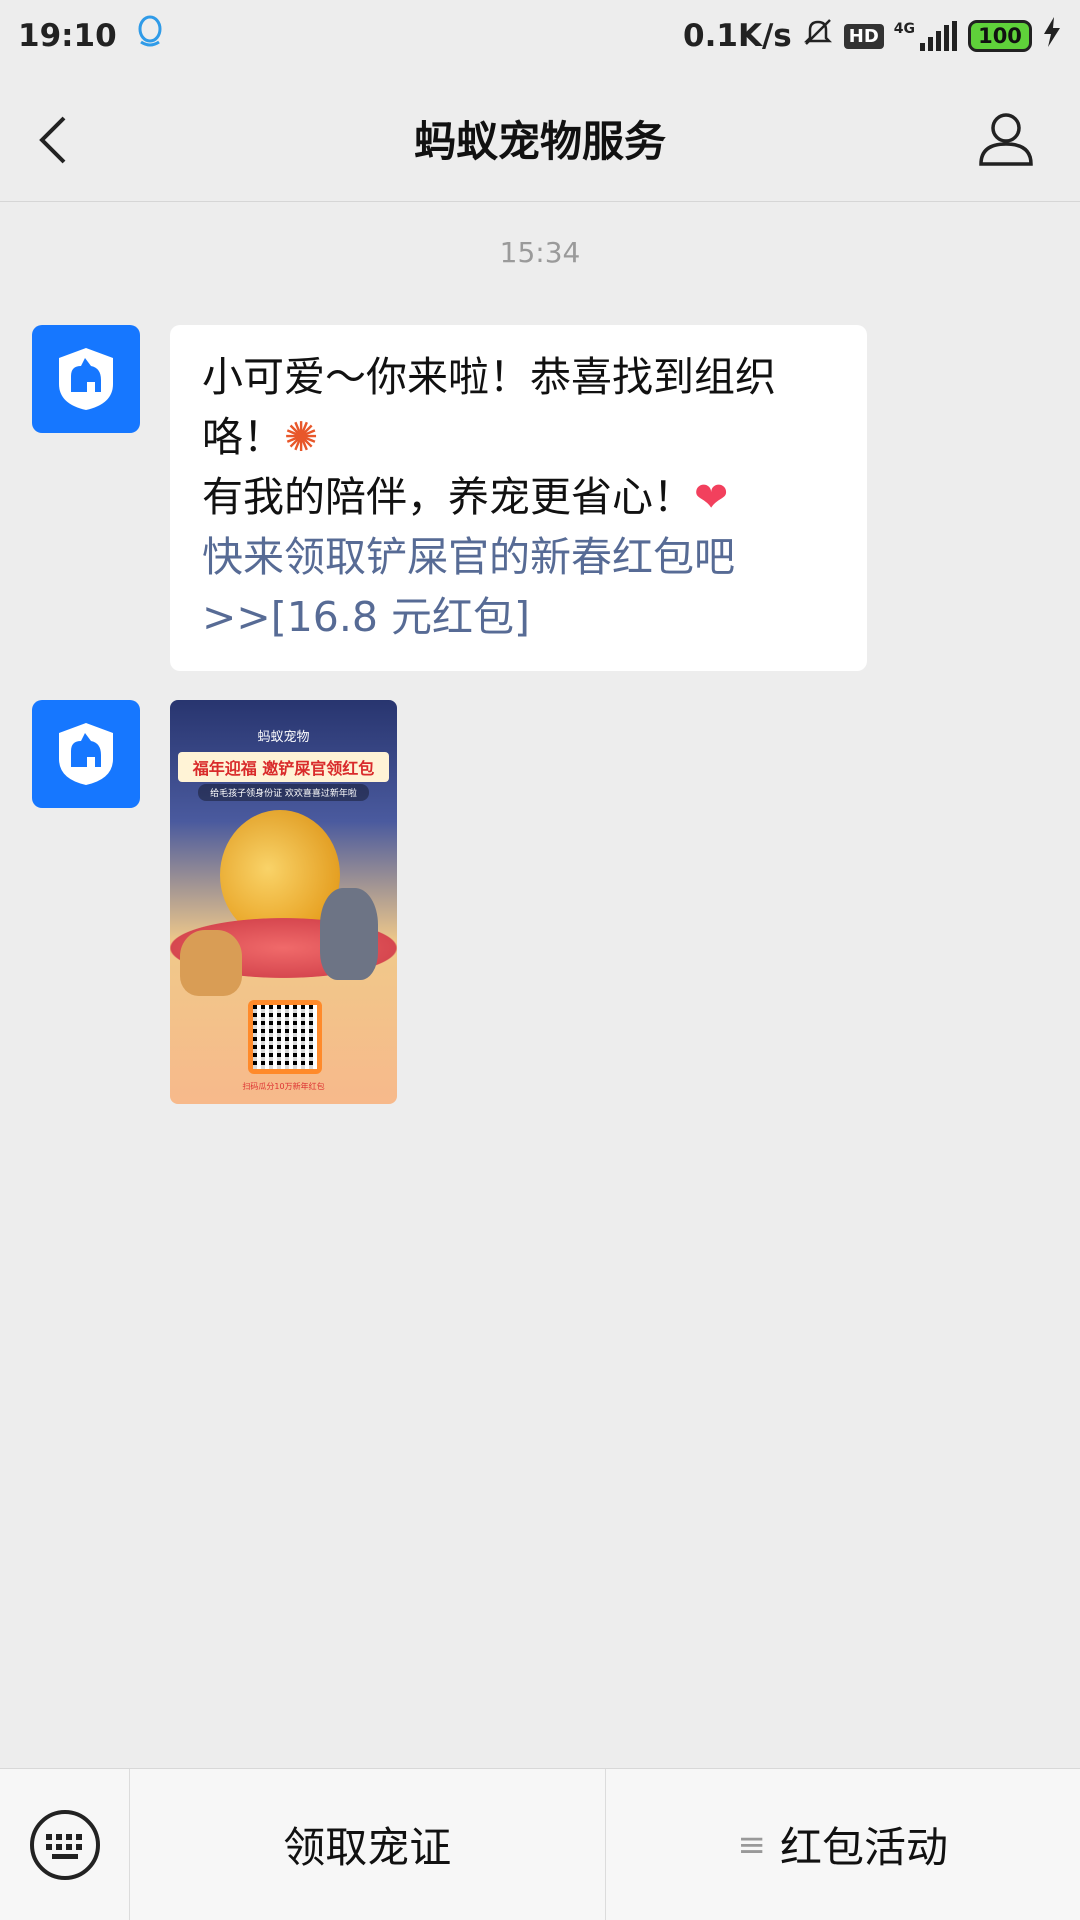  I want to click on user-profile-icon, so click(1006, 138).